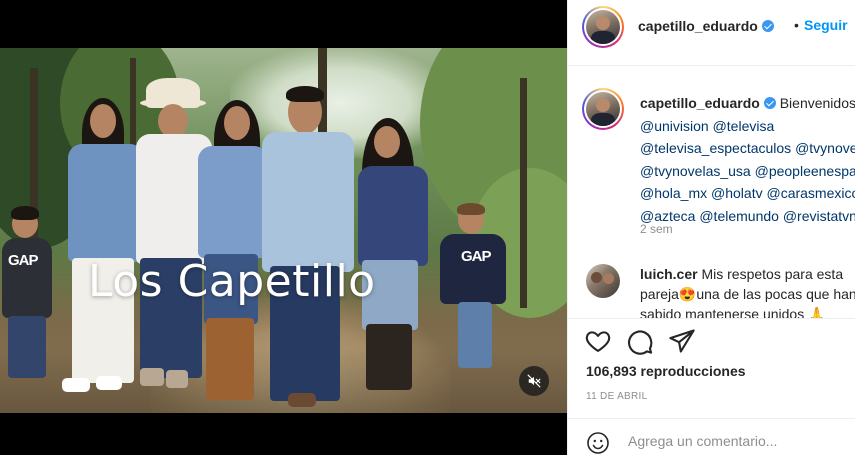  I want to click on post-actions: 106,893 reproducciones 11 DE ABRIL, so click(711, 368).